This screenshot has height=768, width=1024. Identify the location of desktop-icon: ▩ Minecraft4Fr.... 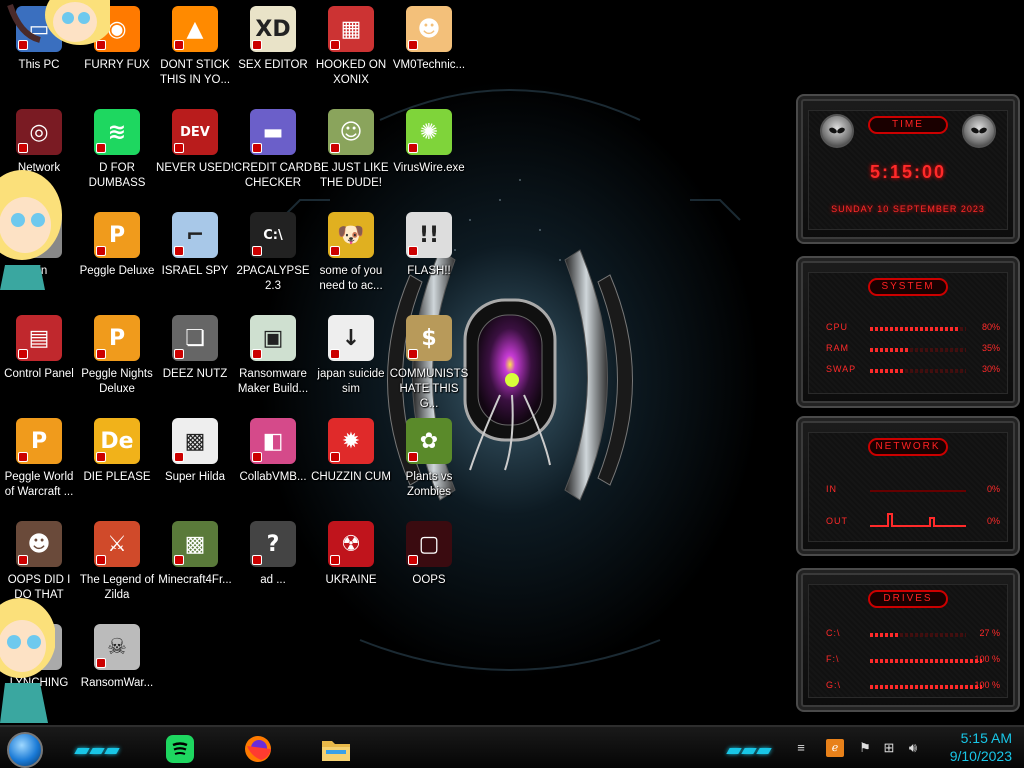
(195, 565).